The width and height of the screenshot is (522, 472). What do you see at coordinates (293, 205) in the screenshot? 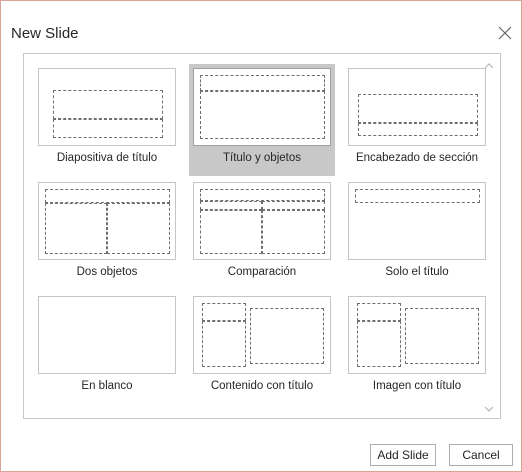
I see `heading-right-placeholder` at bounding box center [293, 205].